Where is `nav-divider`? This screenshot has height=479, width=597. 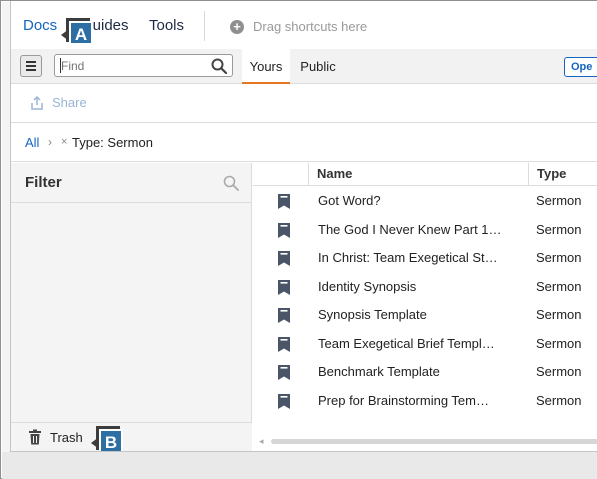 nav-divider is located at coordinates (204, 26).